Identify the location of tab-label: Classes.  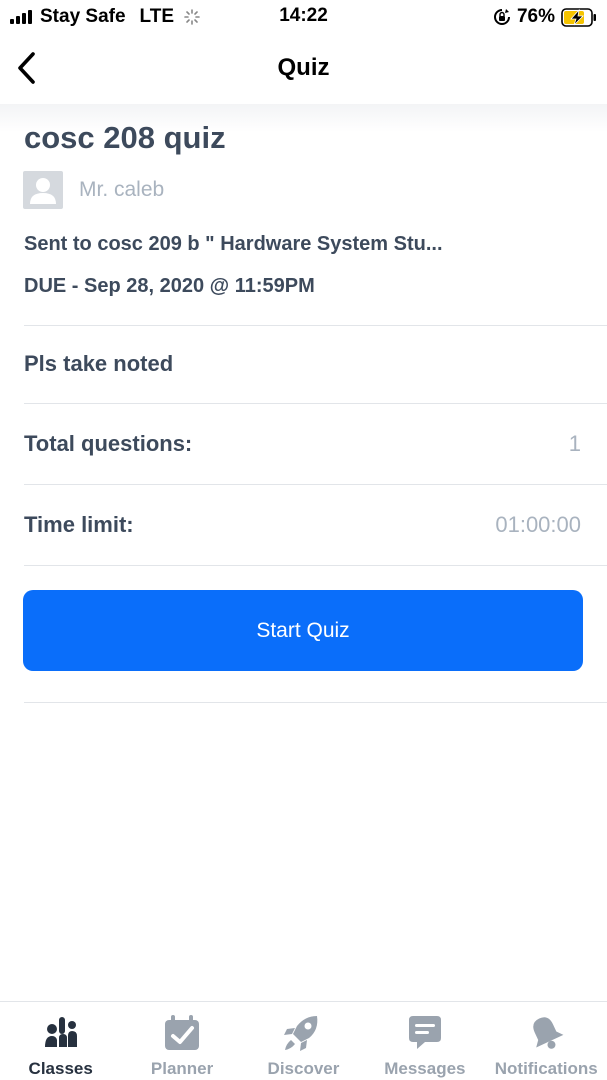
(60, 1068).